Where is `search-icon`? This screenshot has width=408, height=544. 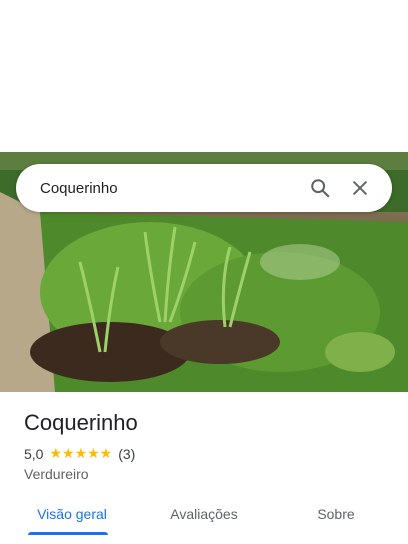
search-icon is located at coordinates (320, 188).